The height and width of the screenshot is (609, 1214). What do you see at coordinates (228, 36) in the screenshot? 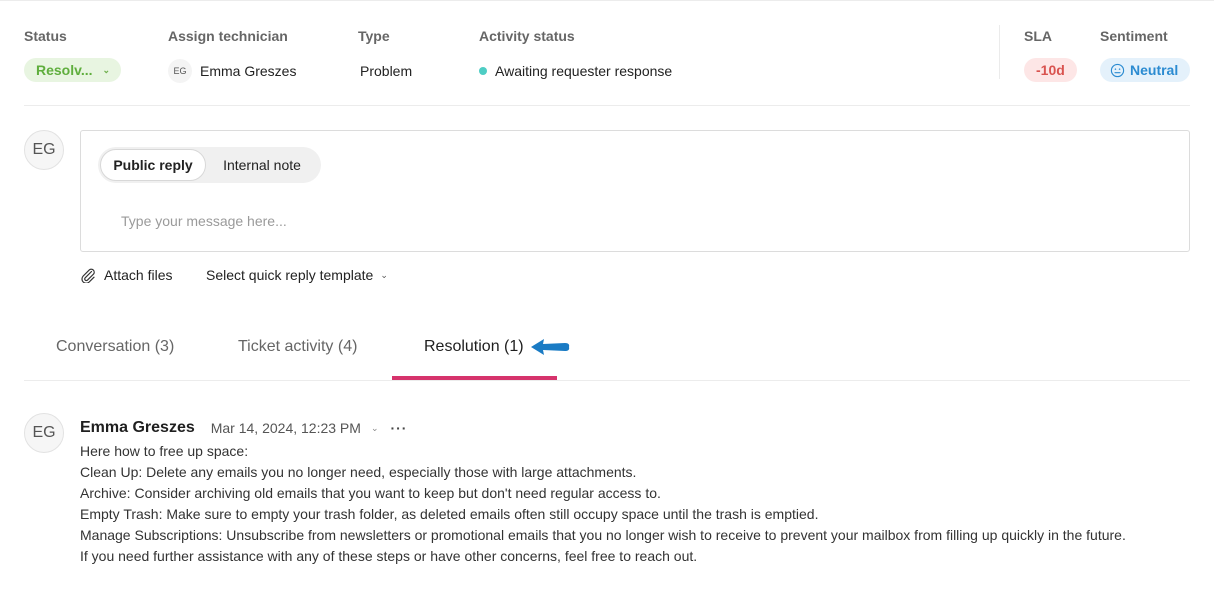
I see `technician-label: Assign technician` at bounding box center [228, 36].